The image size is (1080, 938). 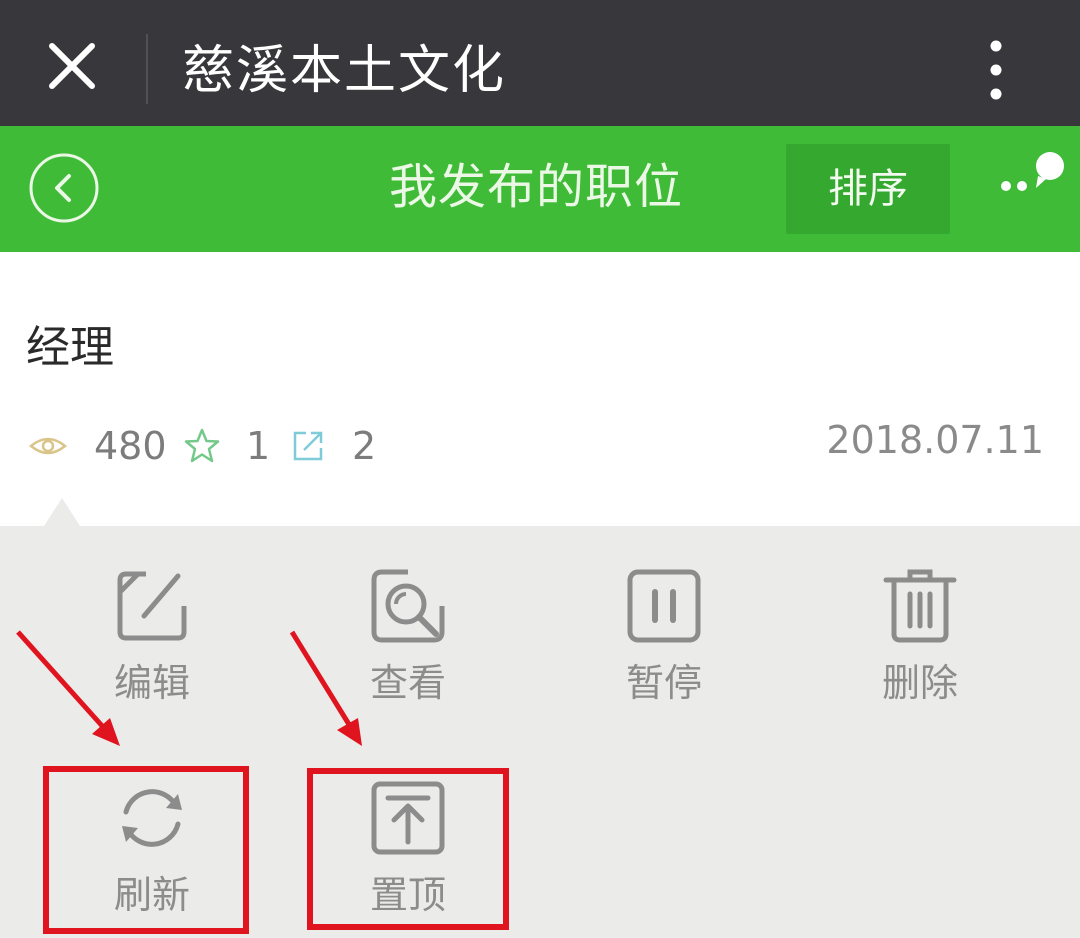 I want to click on edit-label: 编辑, so click(x=151, y=683).